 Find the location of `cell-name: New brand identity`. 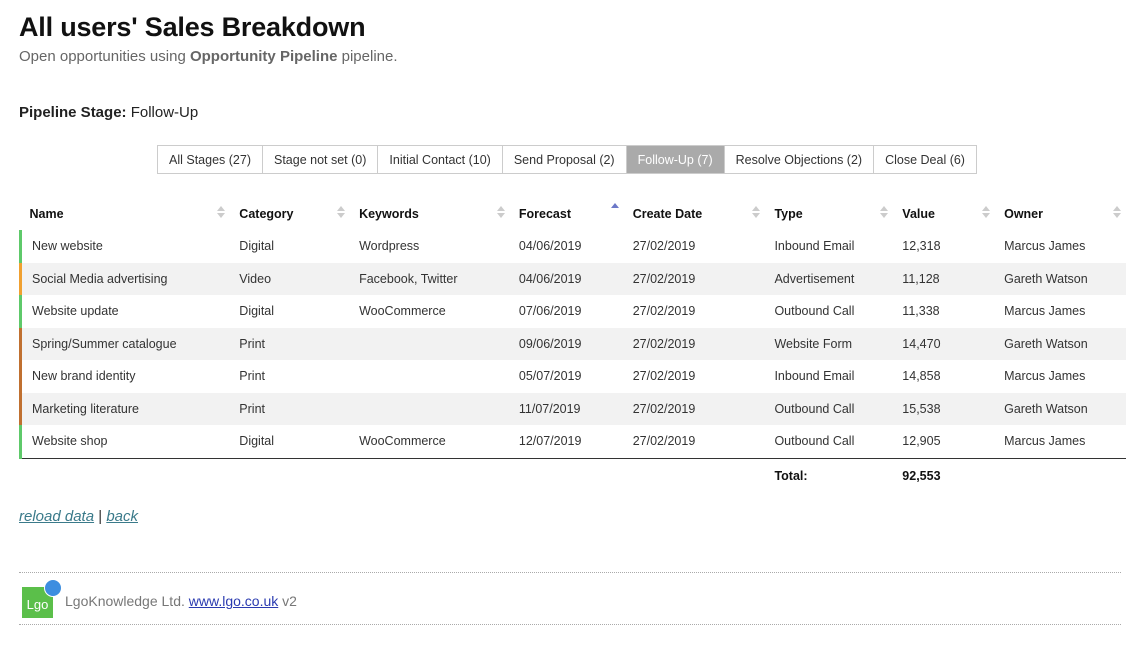

cell-name: New brand identity is located at coordinates (125, 376).